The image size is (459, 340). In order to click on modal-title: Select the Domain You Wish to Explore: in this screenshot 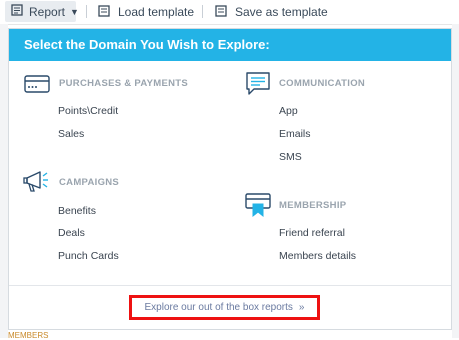, I will do `click(147, 44)`.